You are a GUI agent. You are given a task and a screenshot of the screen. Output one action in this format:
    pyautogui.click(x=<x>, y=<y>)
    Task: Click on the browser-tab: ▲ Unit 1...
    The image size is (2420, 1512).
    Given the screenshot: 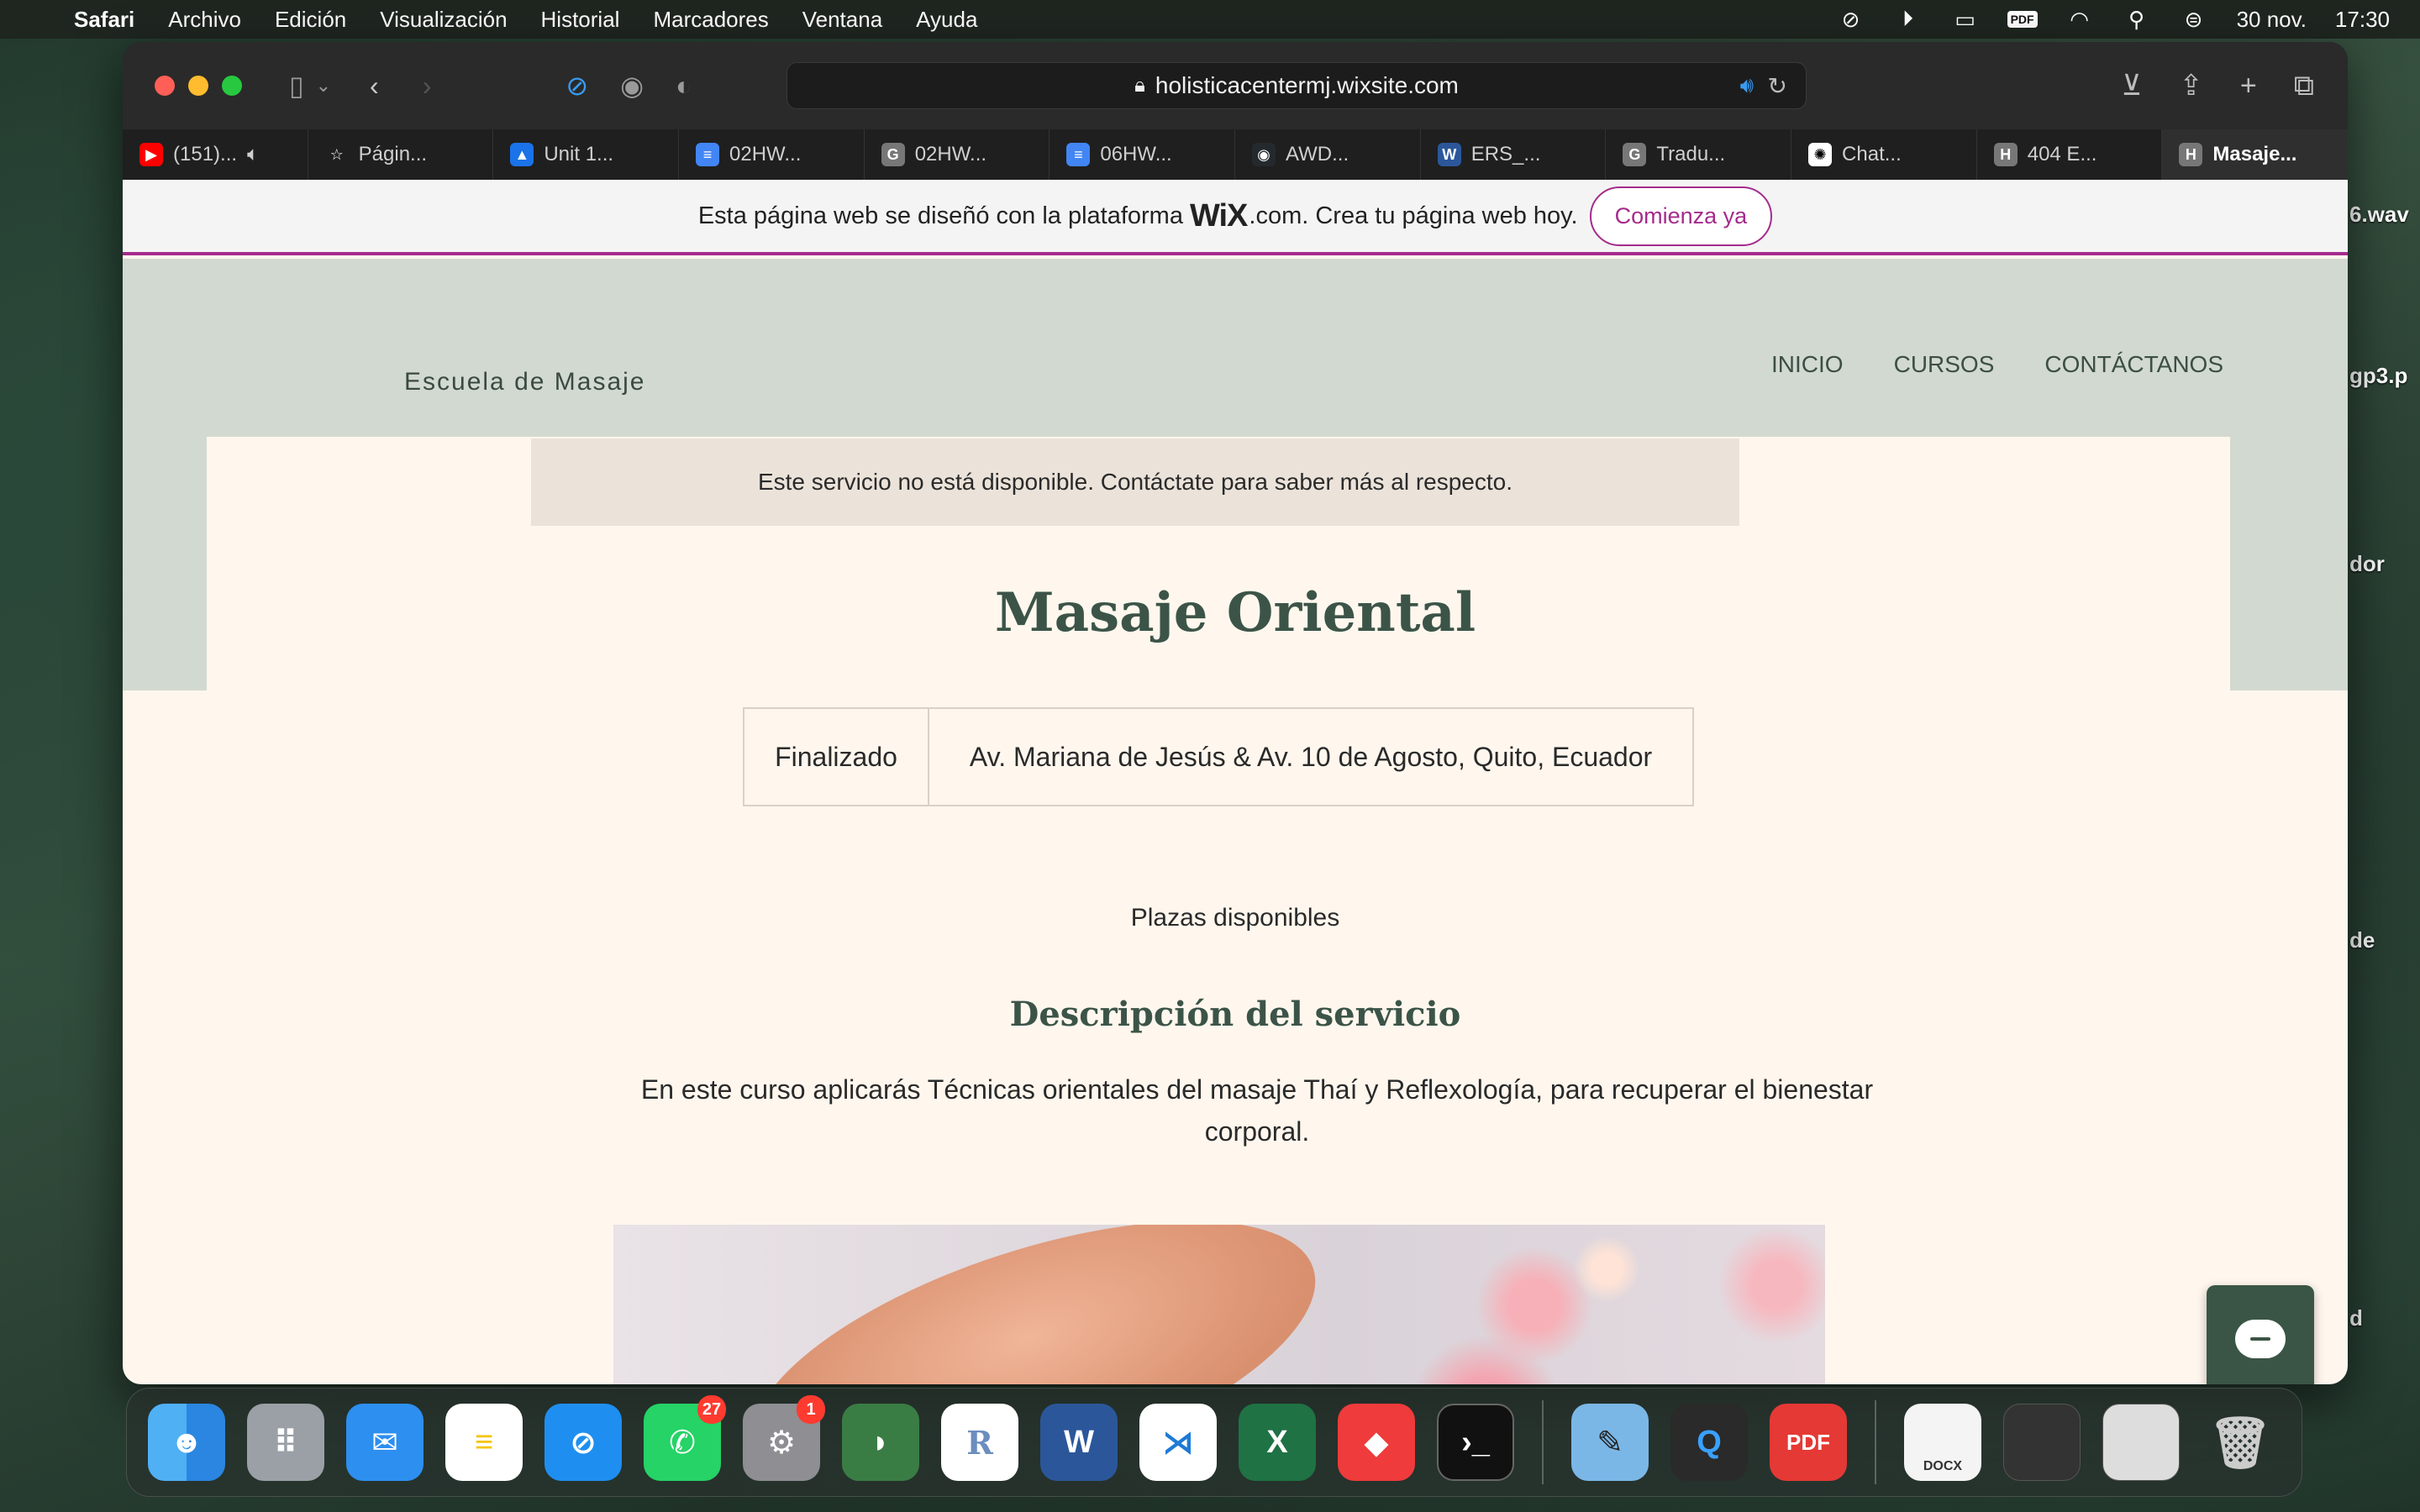 What is the action you would take?
    pyautogui.click(x=586, y=154)
    